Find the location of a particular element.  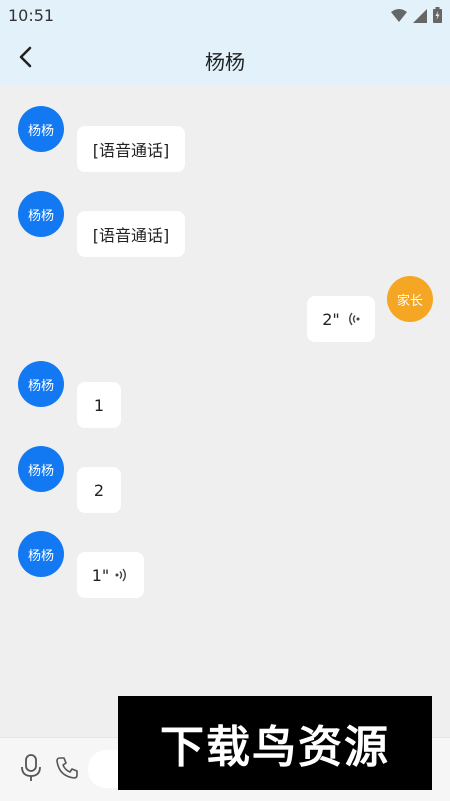

microphone-icon is located at coordinates (31, 767).